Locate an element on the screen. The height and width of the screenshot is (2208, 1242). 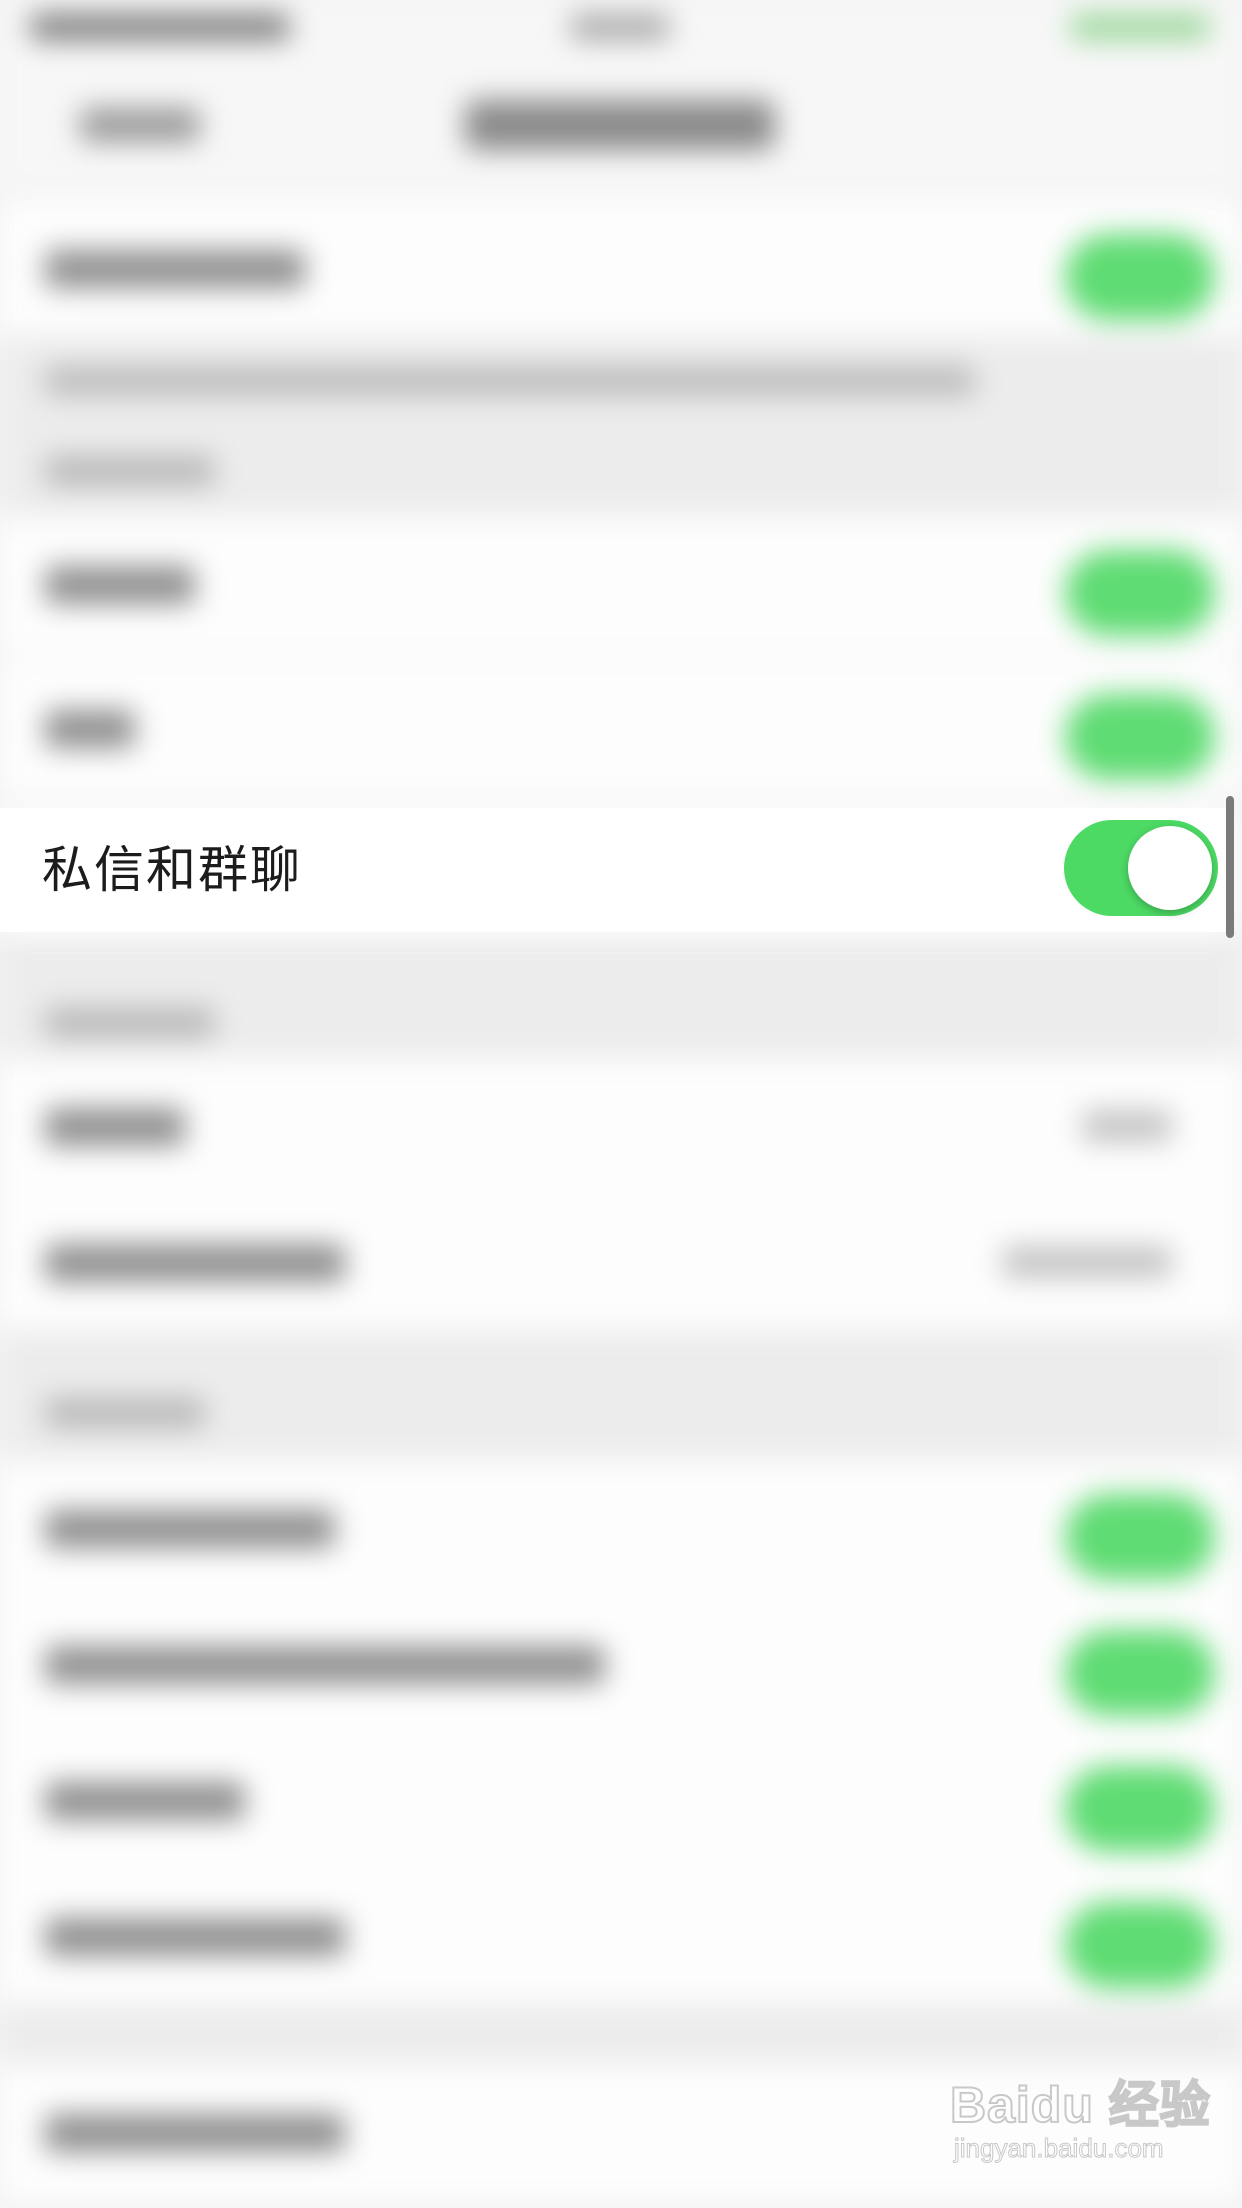
settings-row-private-messages: 私信和群聊 is located at coordinates (615, 870).